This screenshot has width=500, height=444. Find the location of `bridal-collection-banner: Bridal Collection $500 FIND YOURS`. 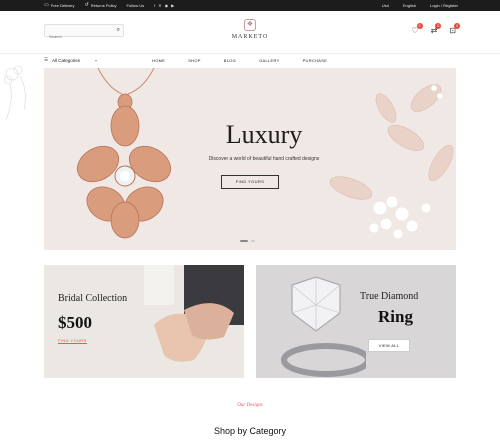

bridal-collection-banner: Bridal Collection $500 FIND YOURS is located at coordinates (144, 321).